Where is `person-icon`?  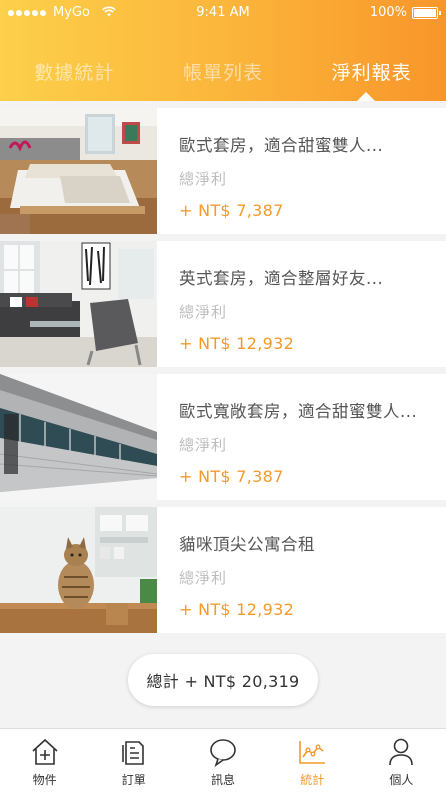 person-icon is located at coordinates (401, 752).